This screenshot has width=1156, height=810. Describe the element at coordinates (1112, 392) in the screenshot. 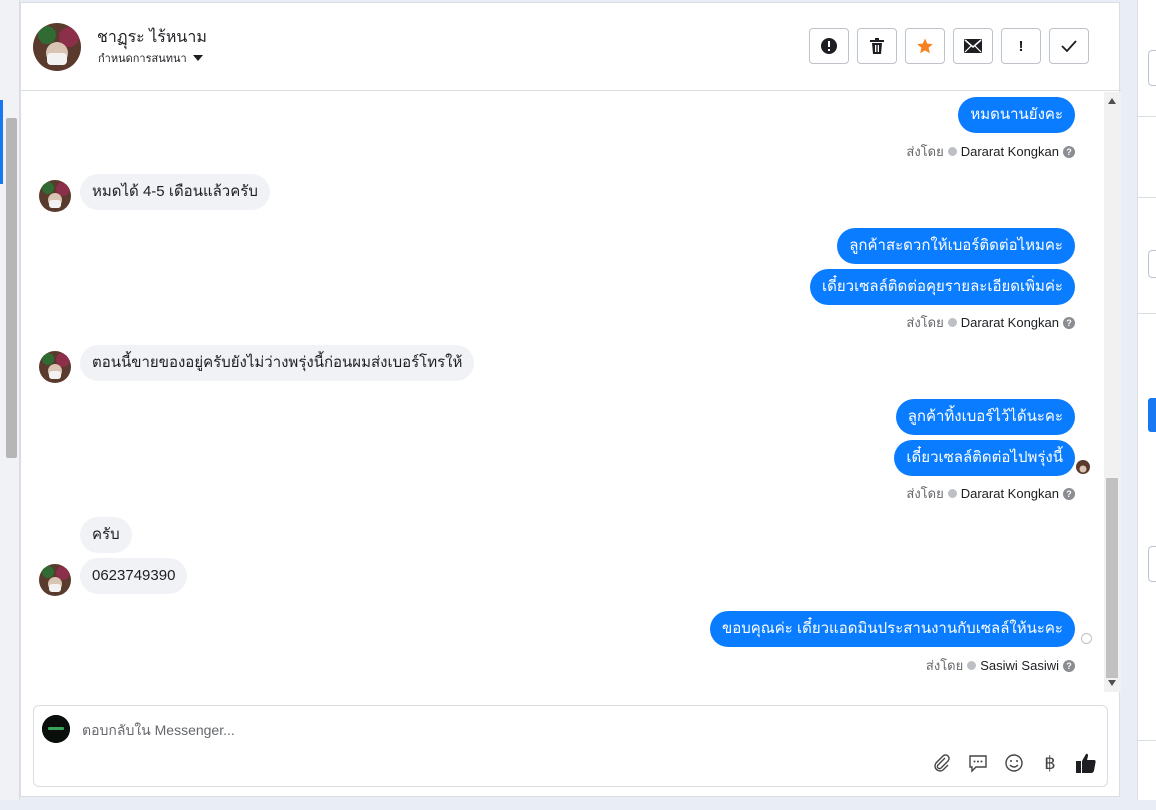

I see `thread-scrollbar` at that location.